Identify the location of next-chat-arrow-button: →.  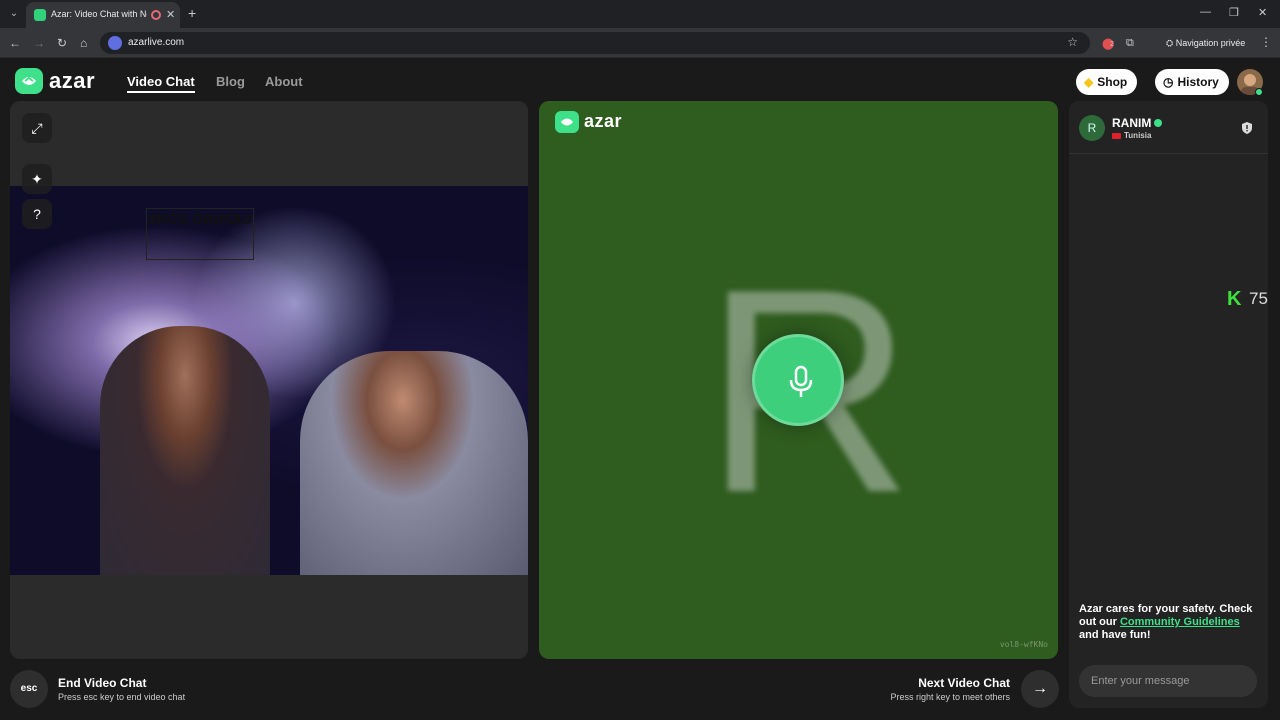
(1040, 689).